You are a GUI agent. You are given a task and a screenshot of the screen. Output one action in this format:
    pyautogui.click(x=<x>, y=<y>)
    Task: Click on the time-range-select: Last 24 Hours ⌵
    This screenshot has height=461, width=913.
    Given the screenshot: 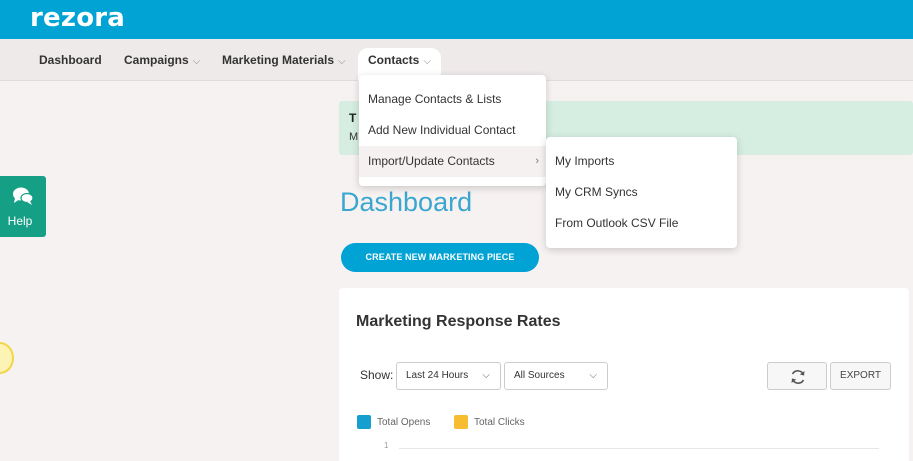 What is the action you would take?
    pyautogui.click(x=448, y=376)
    